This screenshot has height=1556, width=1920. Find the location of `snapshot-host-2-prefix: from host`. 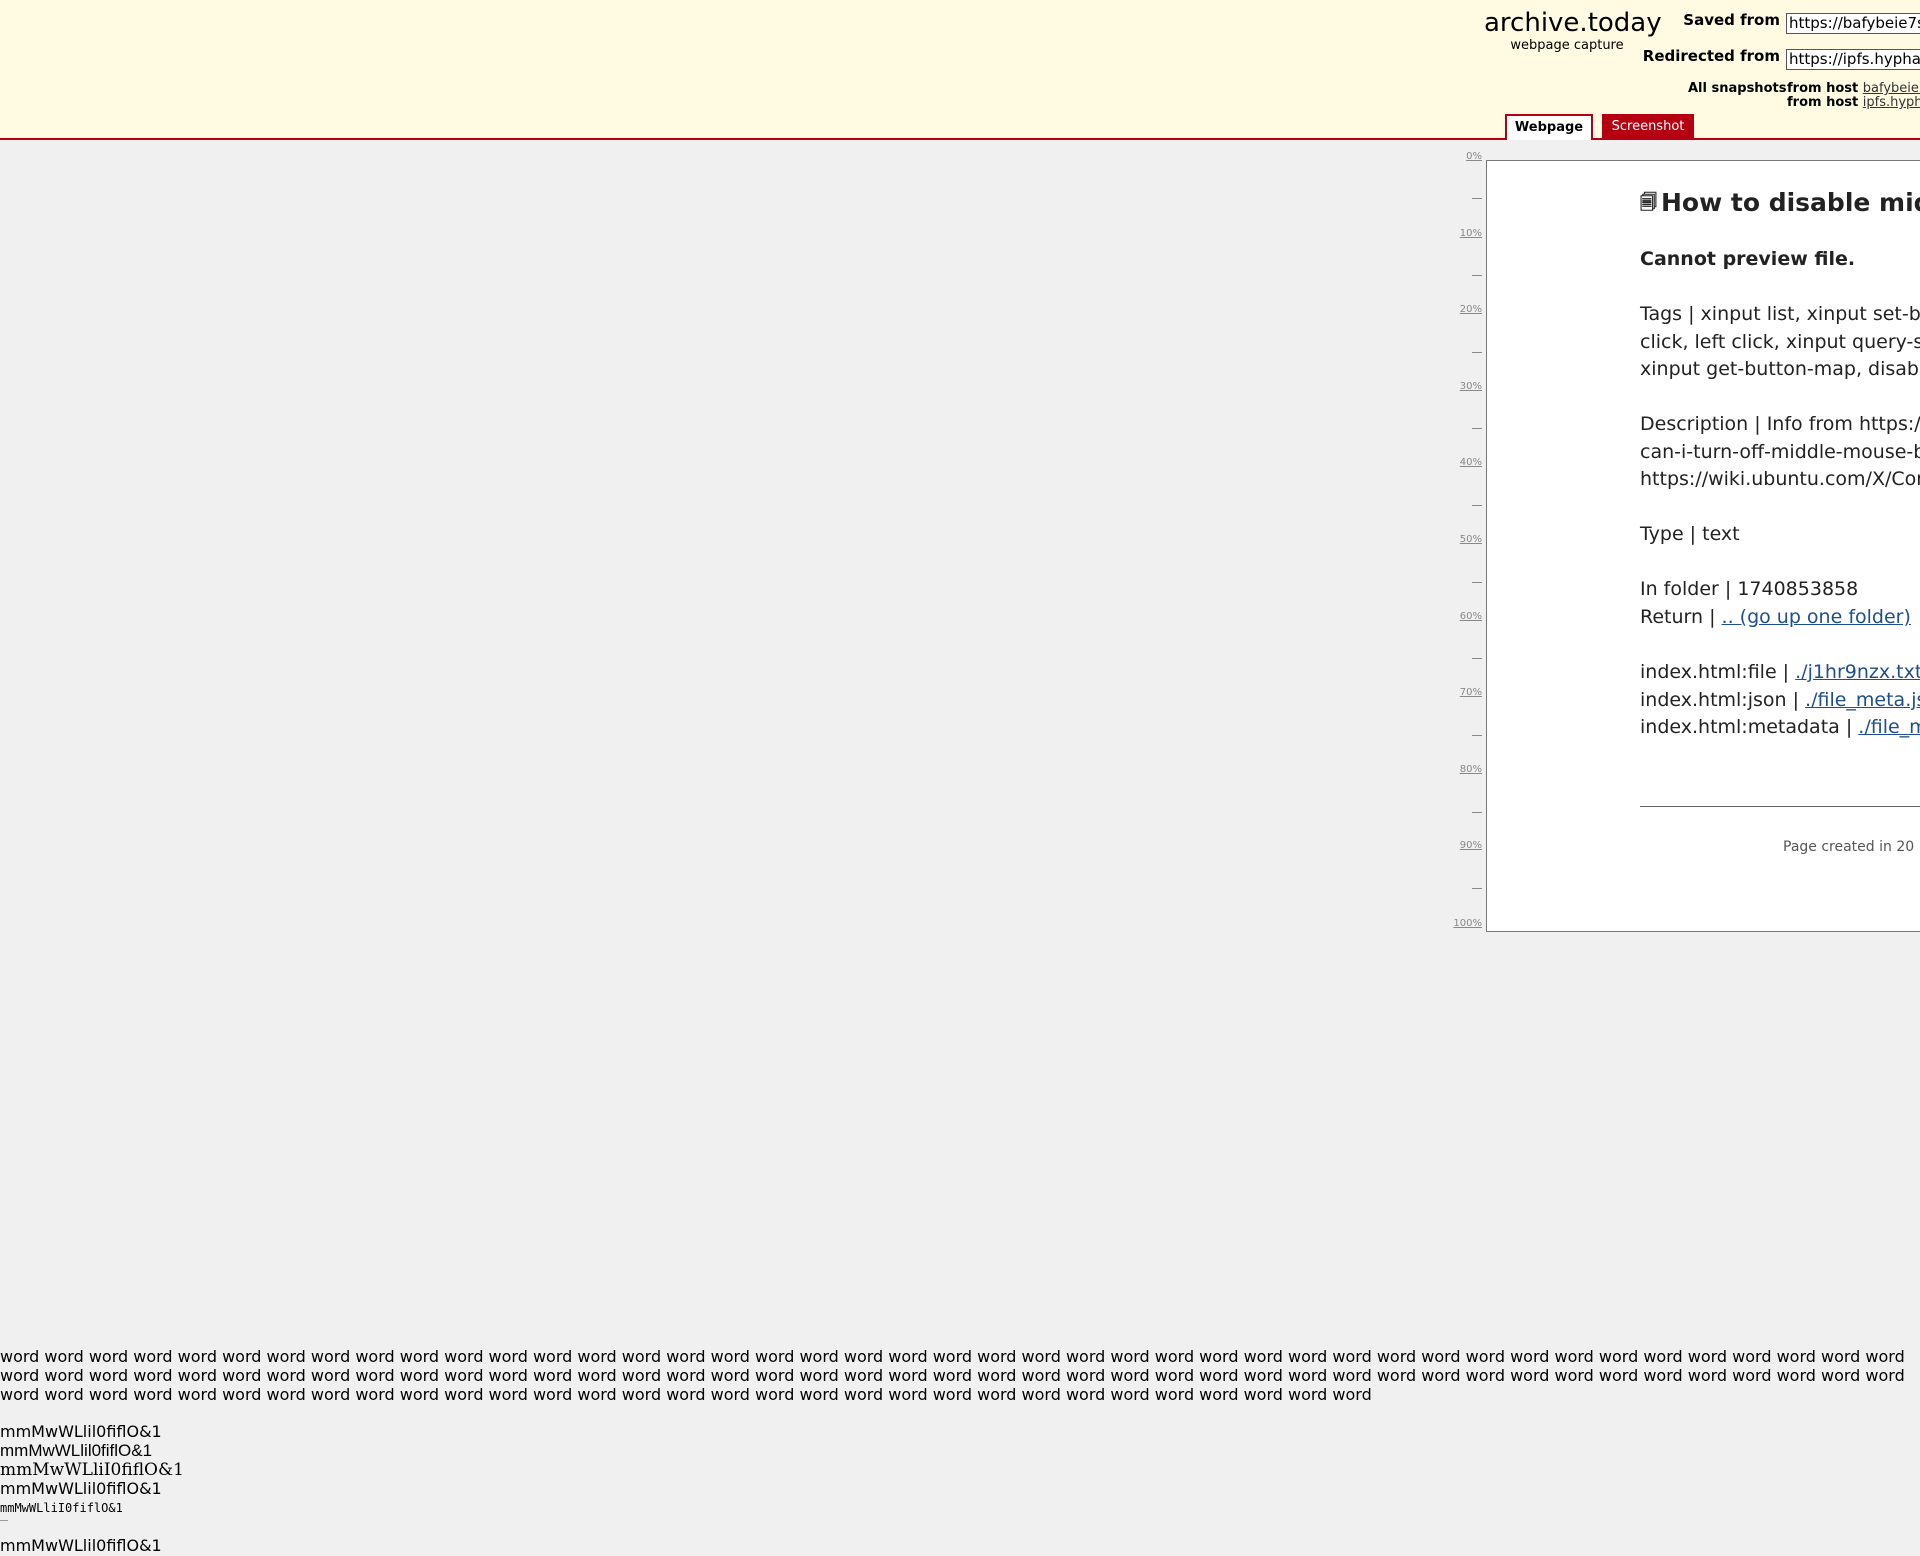

snapshot-host-2-prefix: from host is located at coordinates (1823, 102).